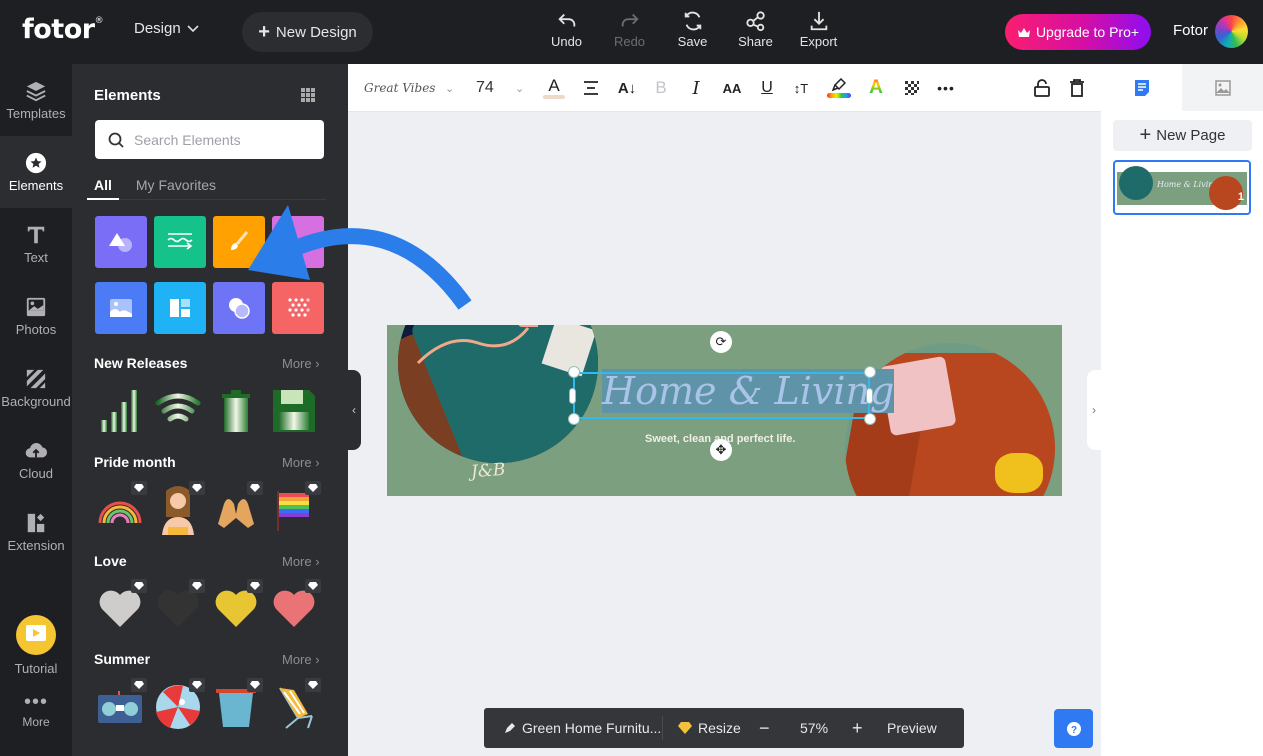 This screenshot has height=756, width=1263. What do you see at coordinates (36, 378) in the screenshot?
I see `background-icon` at bounding box center [36, 378].